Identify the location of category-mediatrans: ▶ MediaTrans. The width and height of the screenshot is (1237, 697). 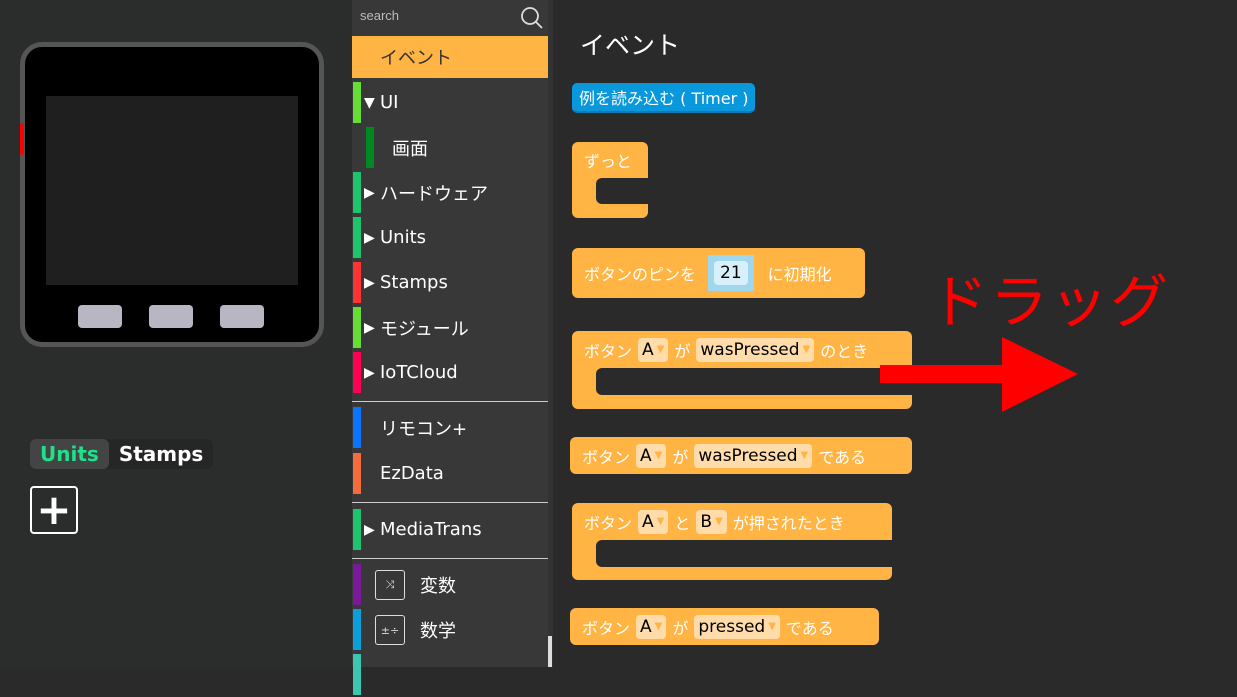
(450, 529).